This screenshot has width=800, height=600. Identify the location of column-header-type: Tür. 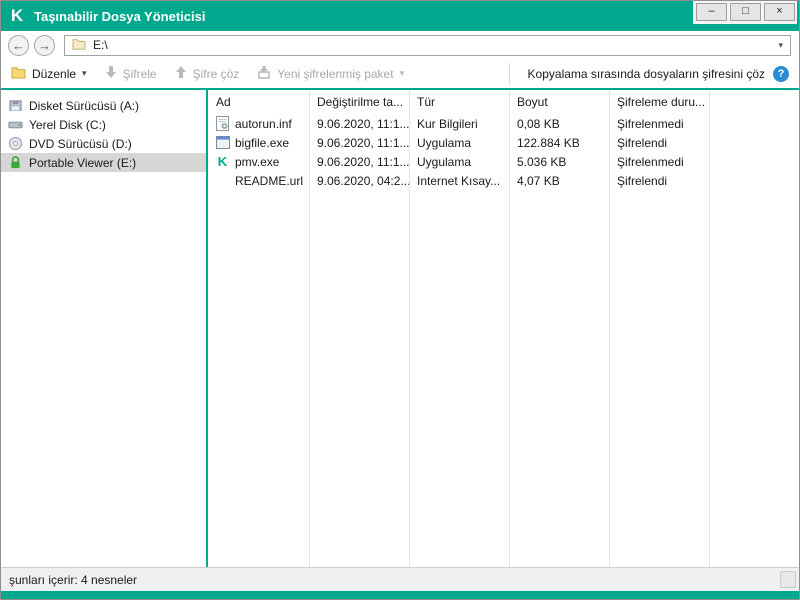
(459, 102).